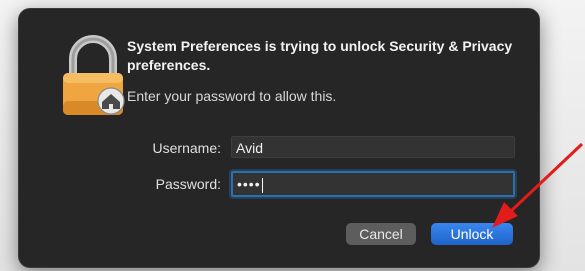 The image size is (585, 271). Describe the element at coordinates (232, 96) in the screenshot. I see `dialog-instruction: Enter your password to allow this.` at that location.